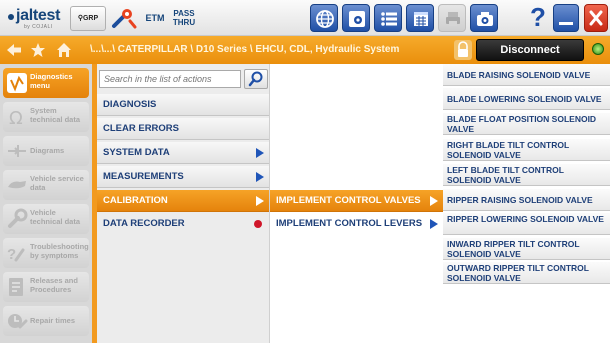 The image size is (610, 343). What do you see at coordinates (16, 254) in the screenshot?
I see `troubleshooting-icon: ?` at bounding box center [16, 254].